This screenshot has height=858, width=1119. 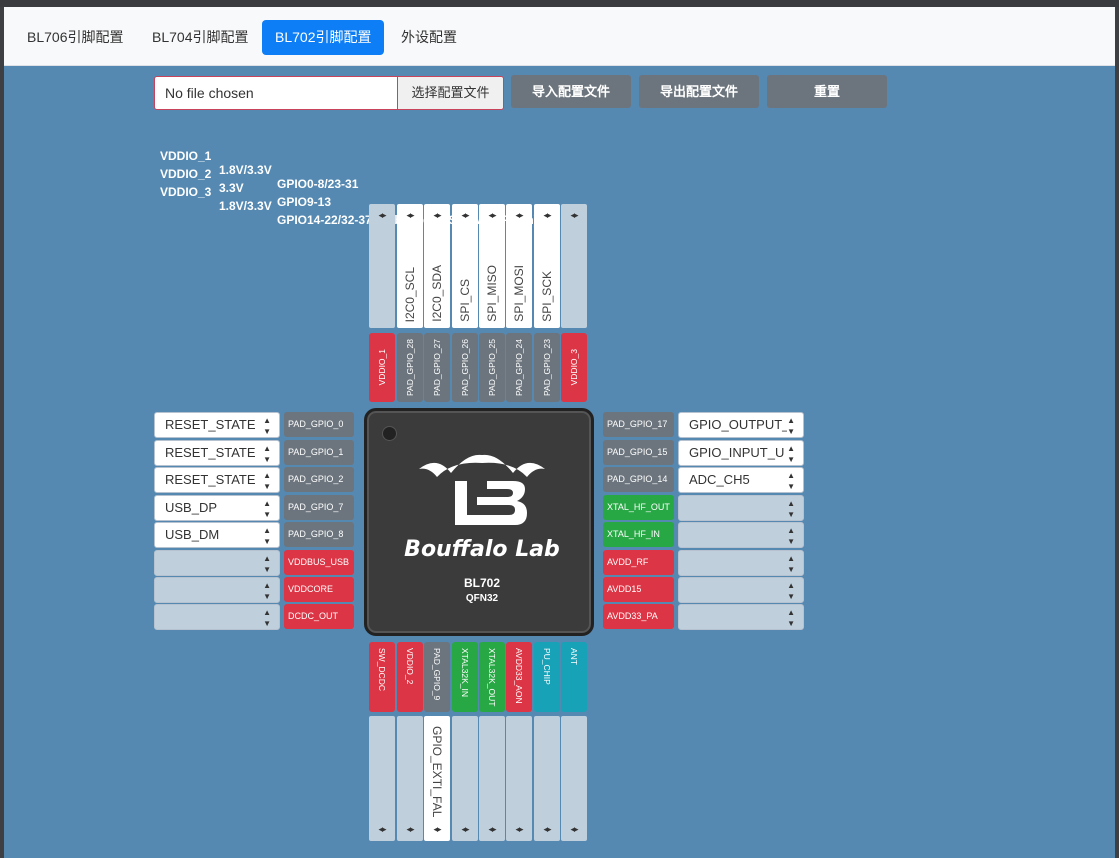 What do you see at coordinates (217, 535) in the screenshot?
I see `left-function-select: USB_DM ▲ ▼` at bounding box center [217, 535].